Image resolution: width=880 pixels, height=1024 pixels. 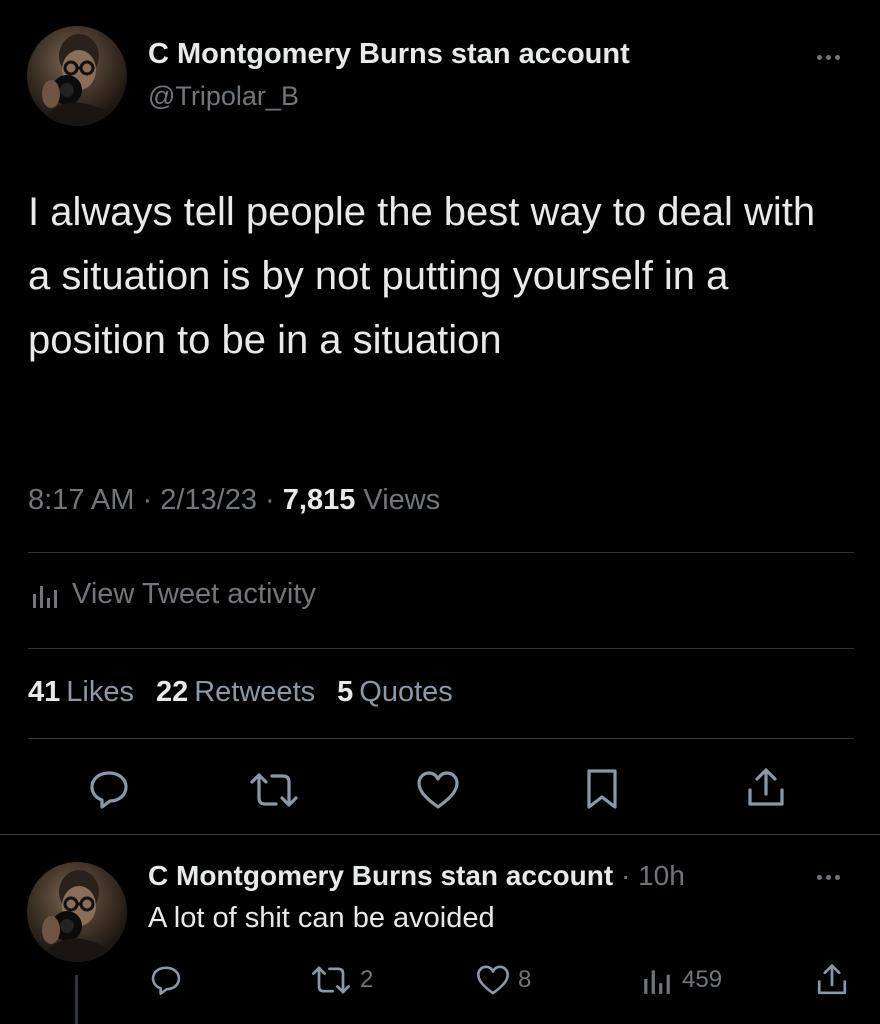 I want to click on share-icon, so click(x=766, y=788).